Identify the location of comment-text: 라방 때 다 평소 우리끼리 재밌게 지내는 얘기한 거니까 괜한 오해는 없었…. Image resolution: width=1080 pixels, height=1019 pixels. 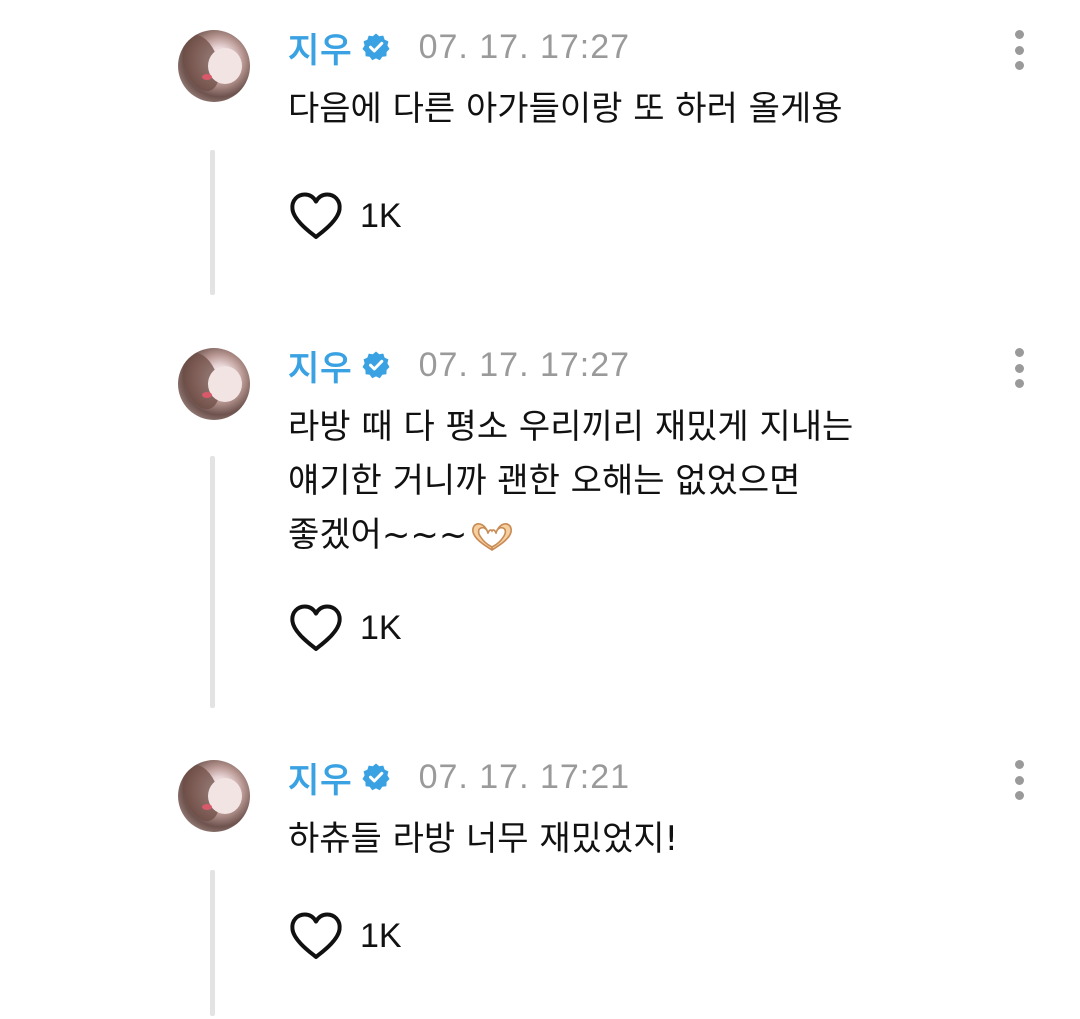
(648, 481).